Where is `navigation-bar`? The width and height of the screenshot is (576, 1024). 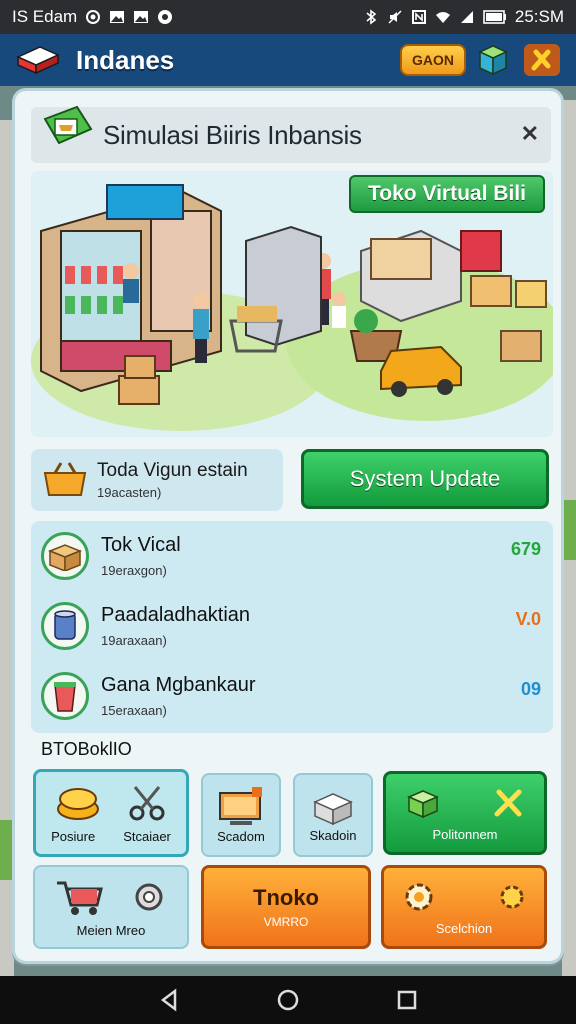 navigation-bar is located at coordinates (288, 1000).